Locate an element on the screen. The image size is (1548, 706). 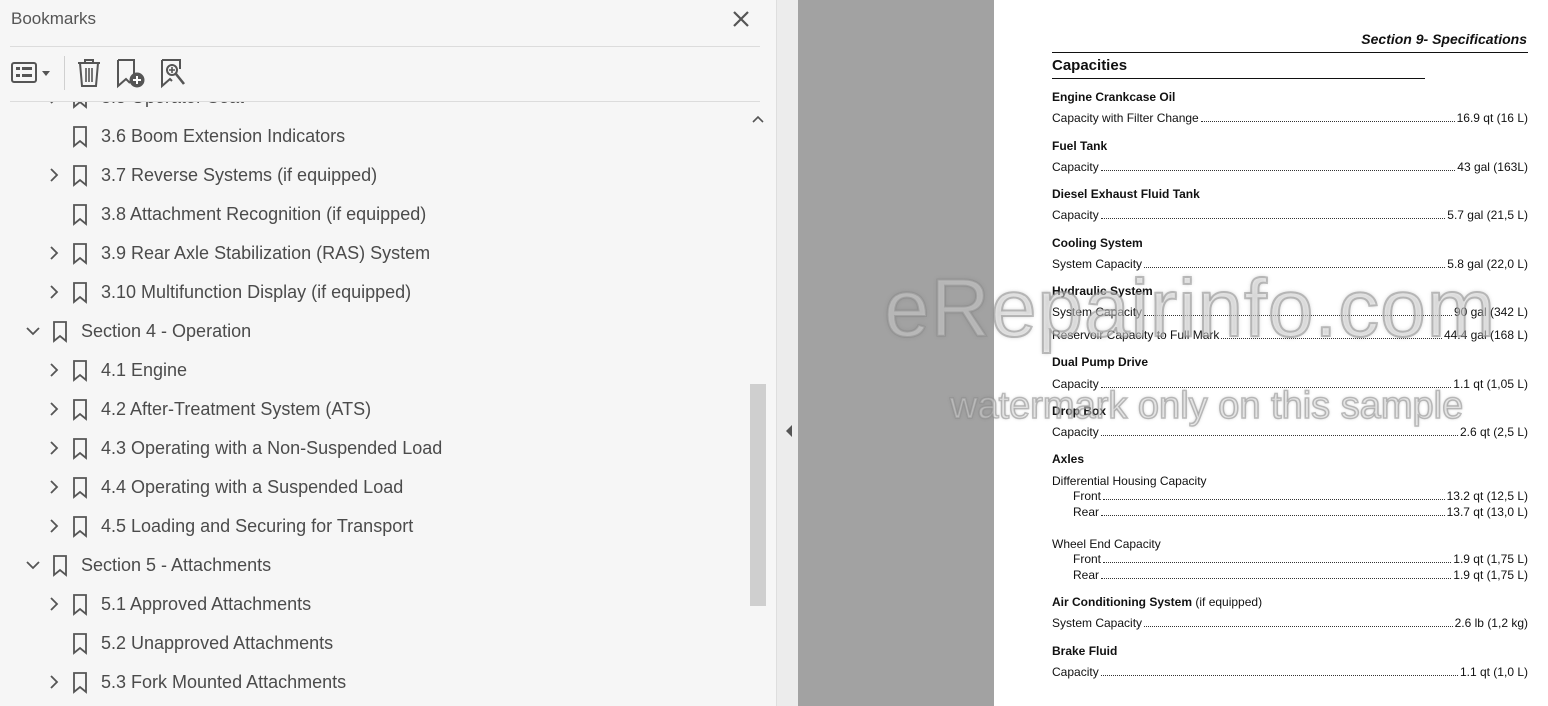
bookmark-item: Section 5 - Attachments is located at coordinates (374, 565).